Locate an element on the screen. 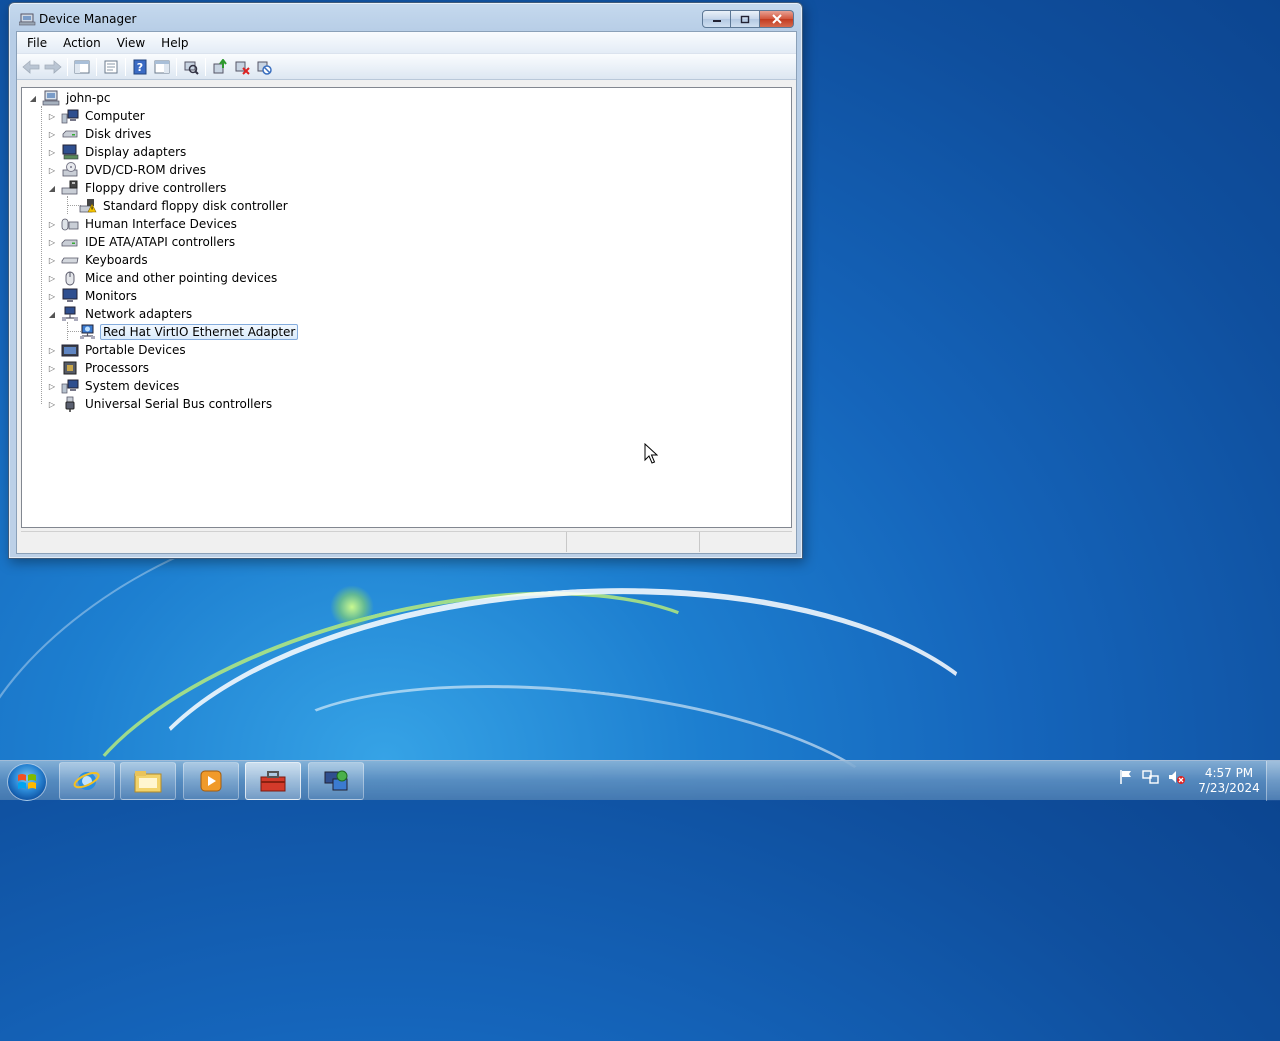 The width and height of the screenshot is (1280, 1041). computer-icon is located at coordinates (70, 116).